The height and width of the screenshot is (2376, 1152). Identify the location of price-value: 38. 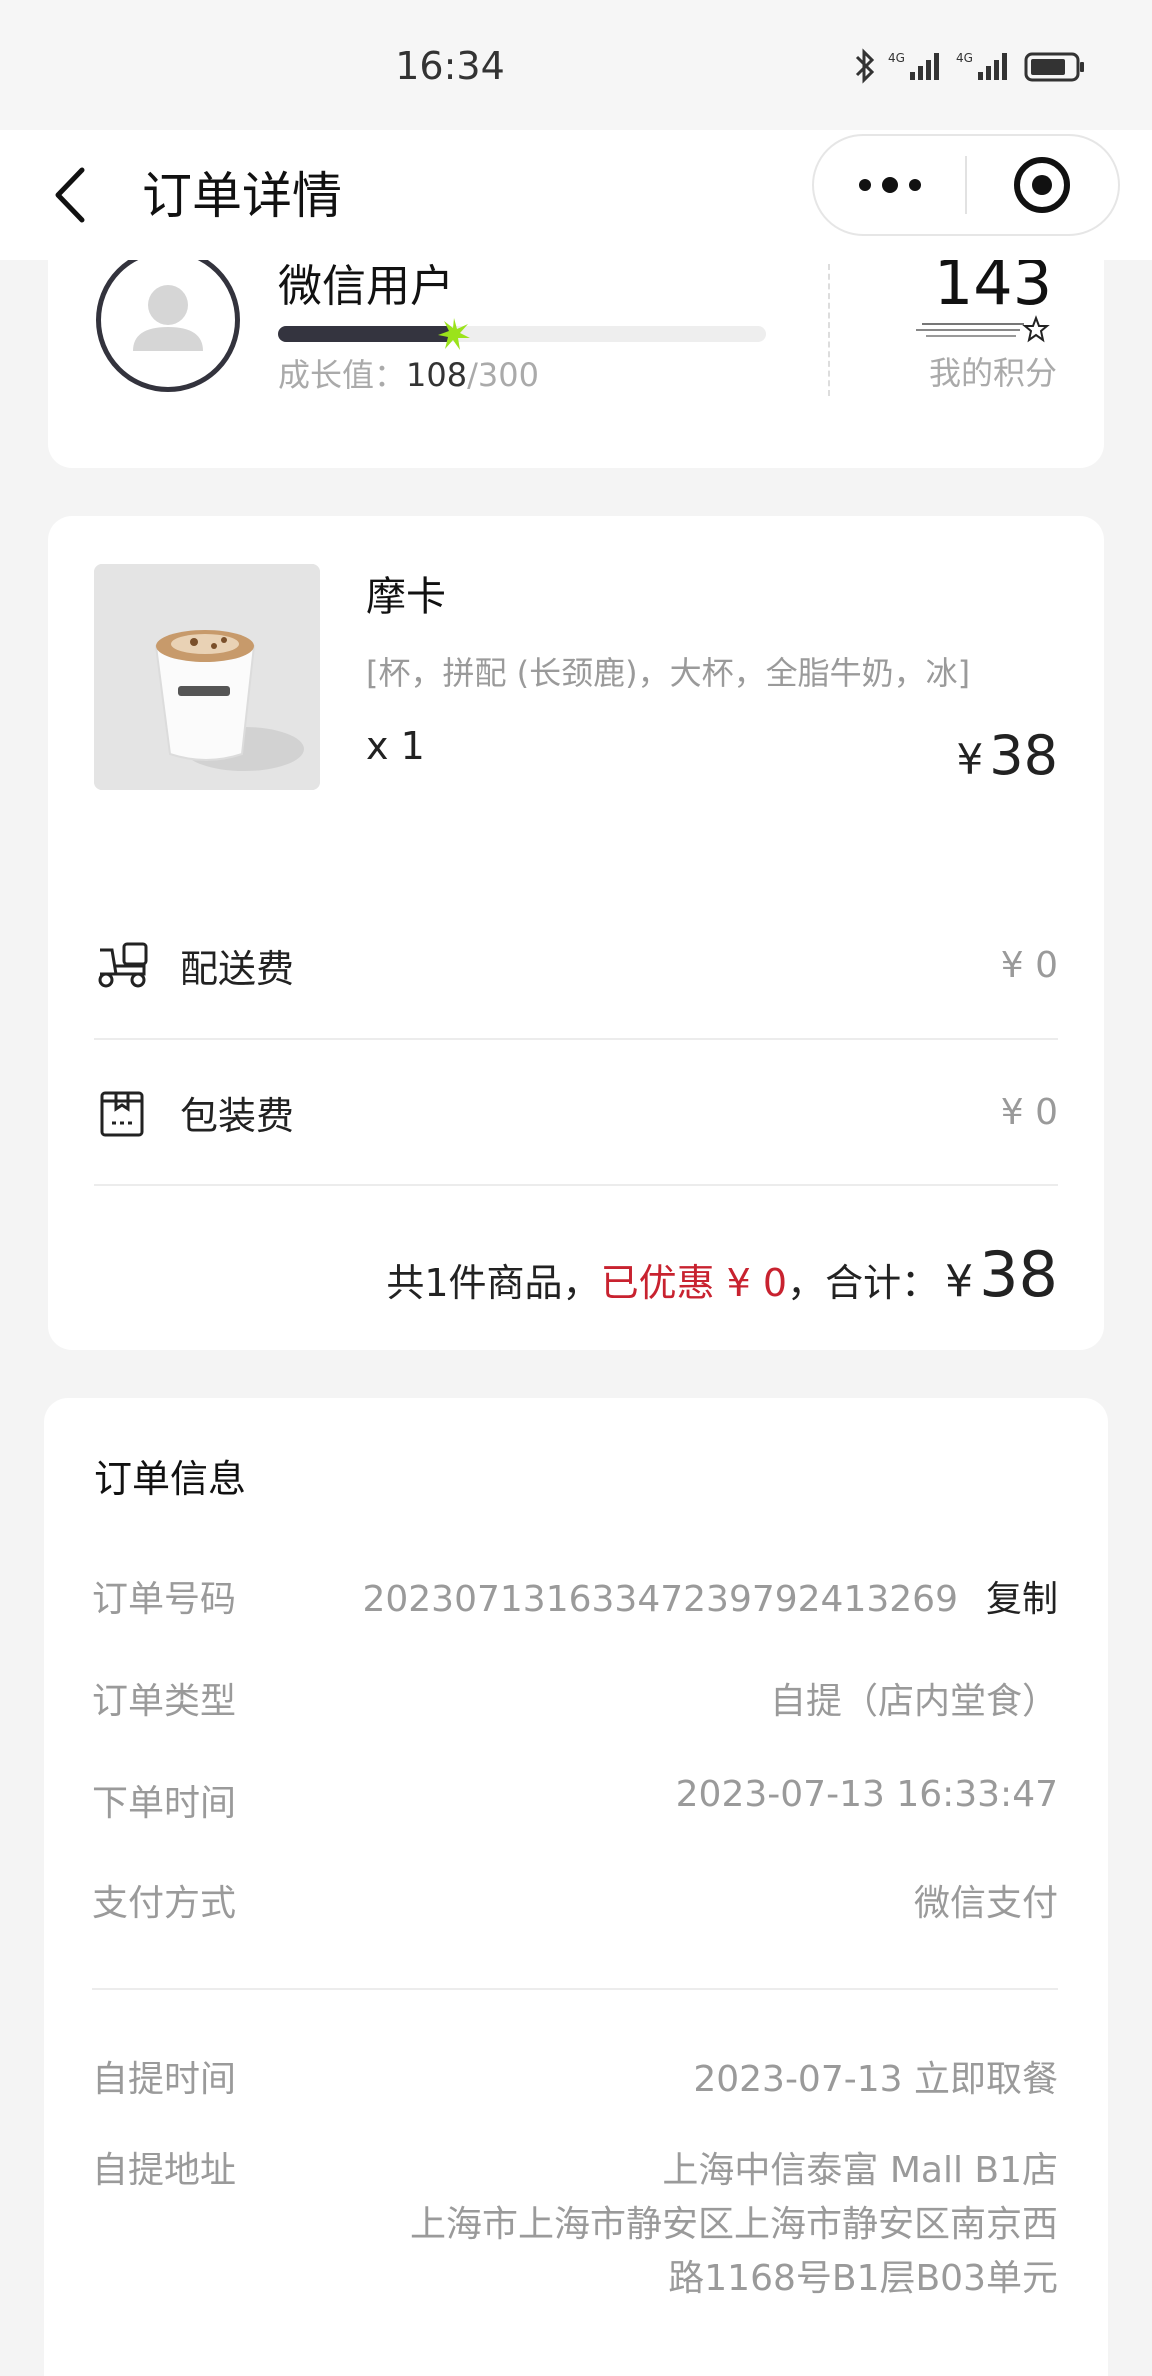
(1023, 755).